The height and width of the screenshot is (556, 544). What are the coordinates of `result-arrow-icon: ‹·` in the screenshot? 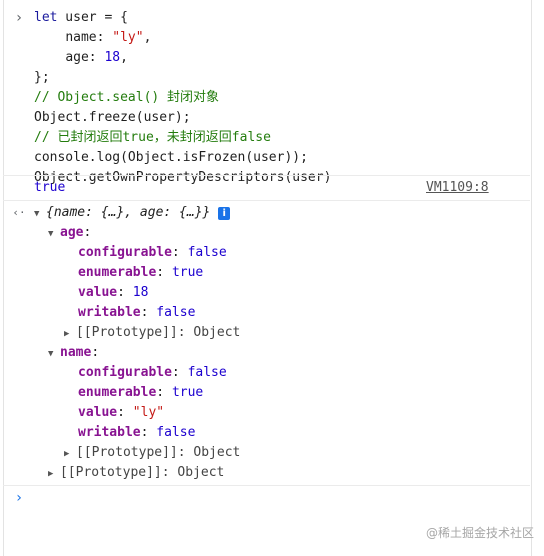 It's located at (19, 212).